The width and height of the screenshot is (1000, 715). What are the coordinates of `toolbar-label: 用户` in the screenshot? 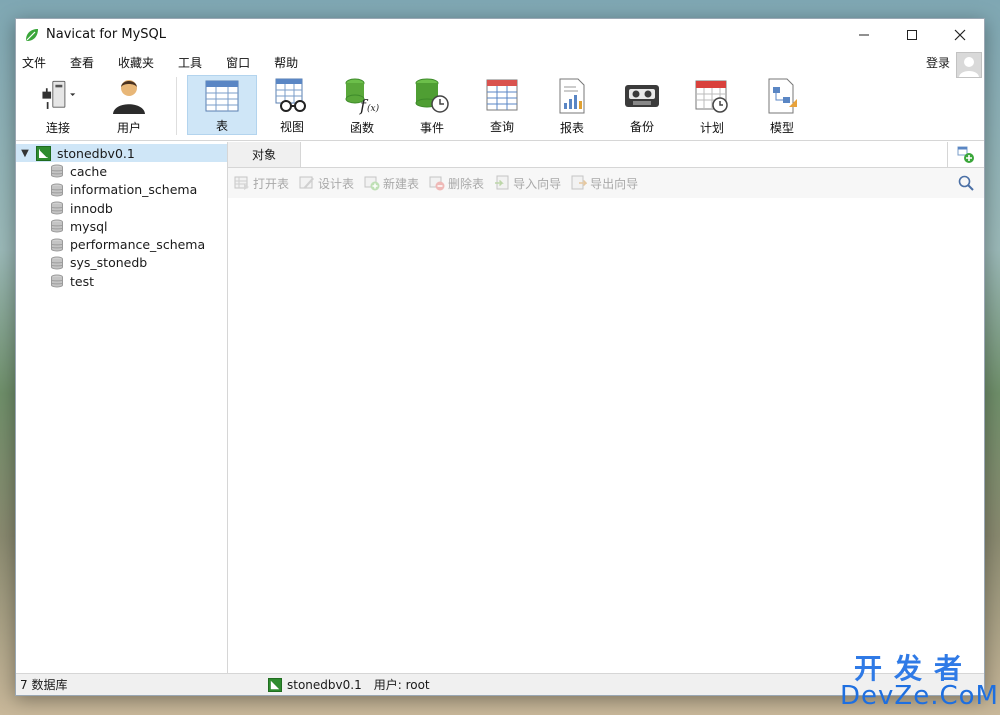 It's located at (128, 128).